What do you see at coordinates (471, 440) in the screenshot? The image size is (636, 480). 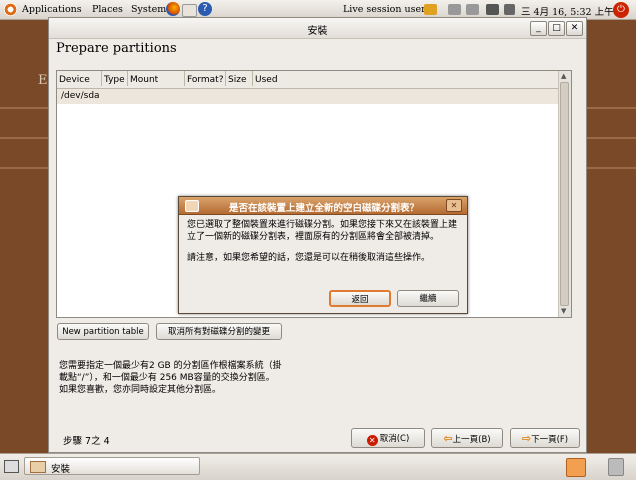 I see `back-label: 上一頁(B)` at bounding box center [471, 440].